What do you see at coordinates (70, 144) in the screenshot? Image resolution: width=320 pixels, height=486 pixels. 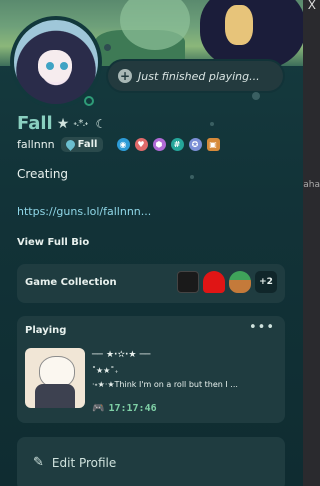 I see `tag-drop-icon` at bounding box center [70, 144].